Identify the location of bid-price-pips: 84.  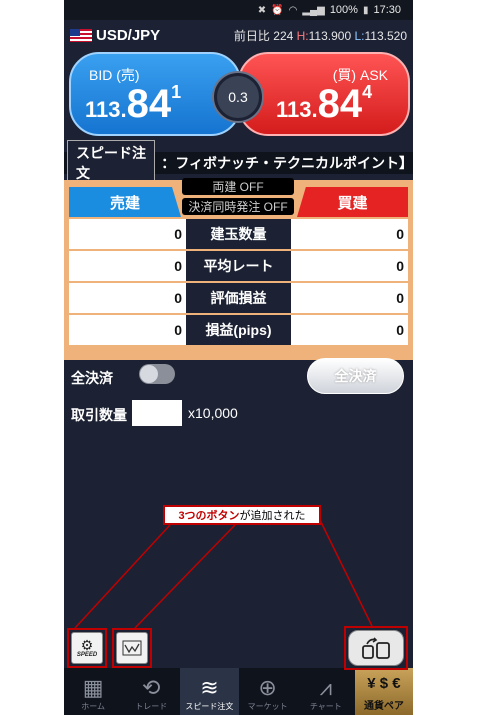
(149, 104).